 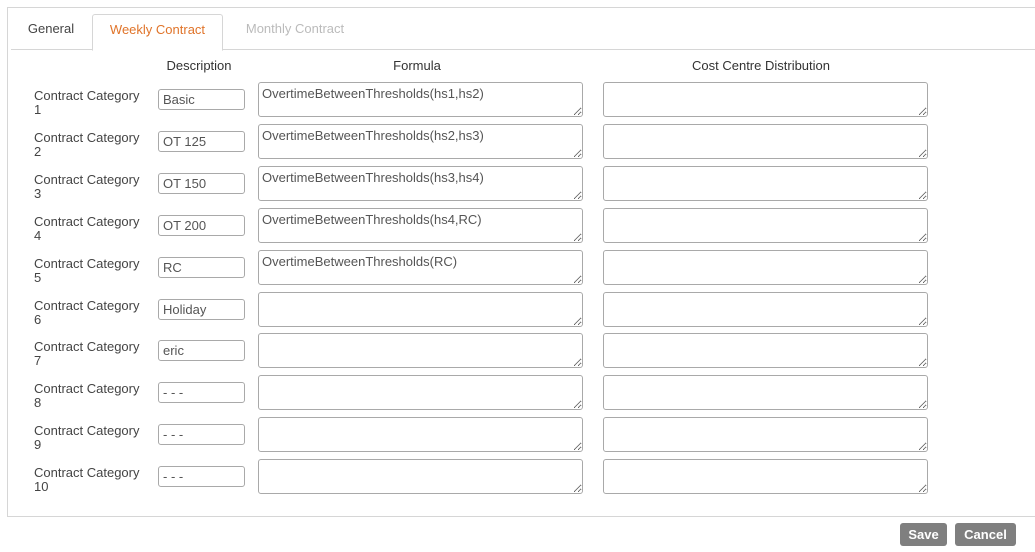 I want to click on tab-bar: General Weekly Contract Monthly Contract, so click(x=523, y=32).